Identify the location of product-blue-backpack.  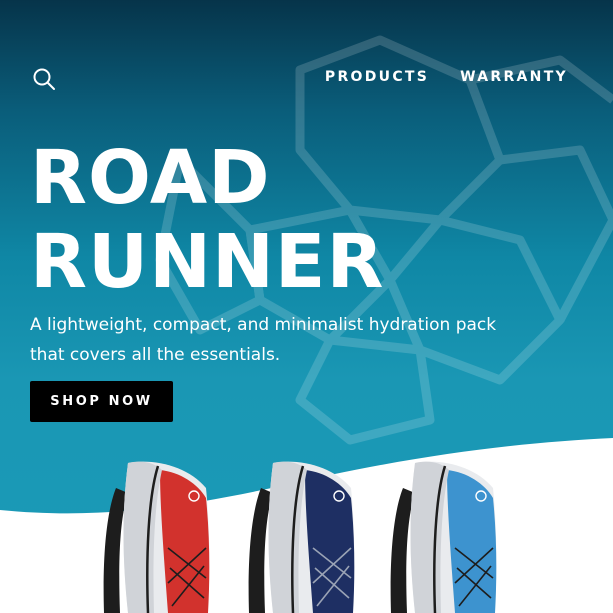
(445, 535).